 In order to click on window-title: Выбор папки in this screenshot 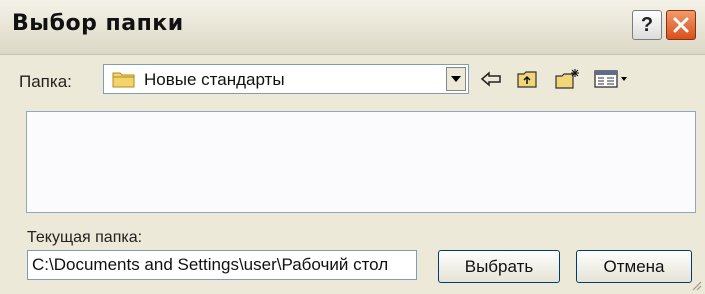, I will do `click(98, 23)`.